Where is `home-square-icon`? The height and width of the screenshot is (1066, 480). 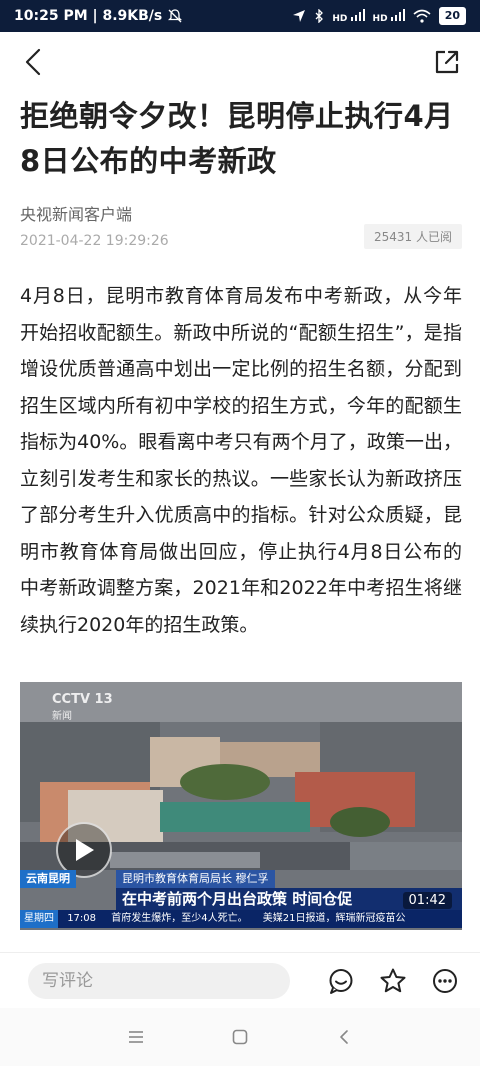
home-square-icon is located at coordinates (240, 1037).